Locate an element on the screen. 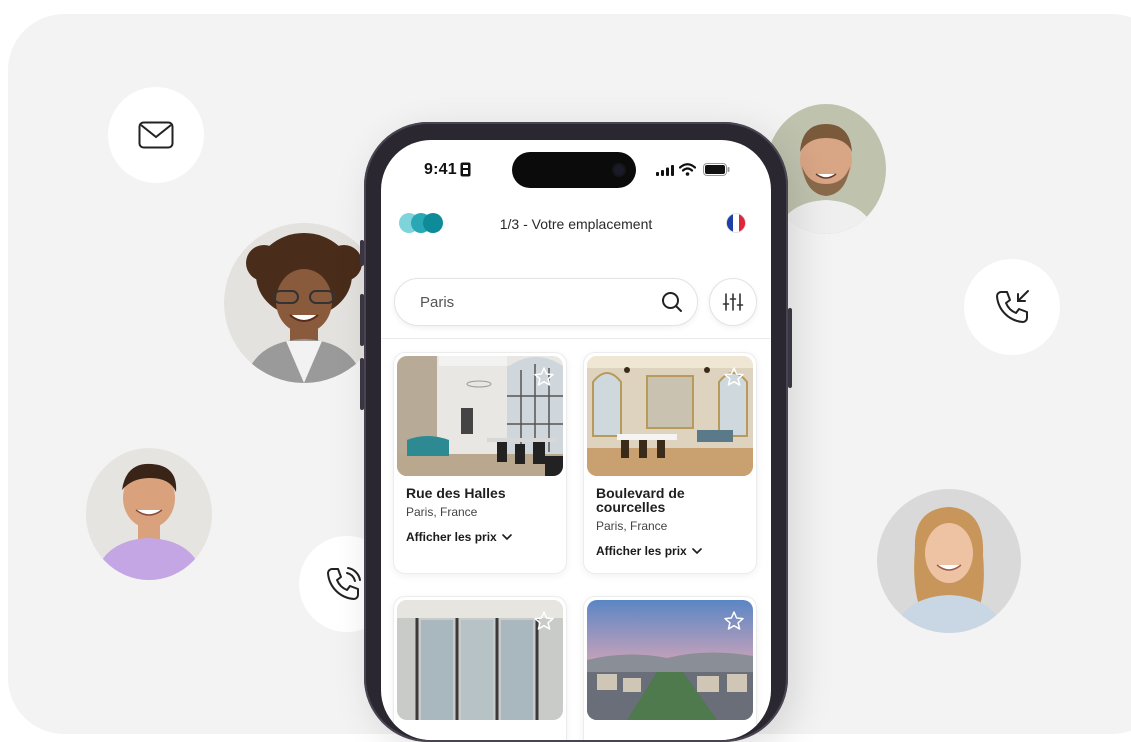 Image resolution: width=1131 pixels, height=742 pixels. phone-incoming-icon is located at coordinates (1012, 306).